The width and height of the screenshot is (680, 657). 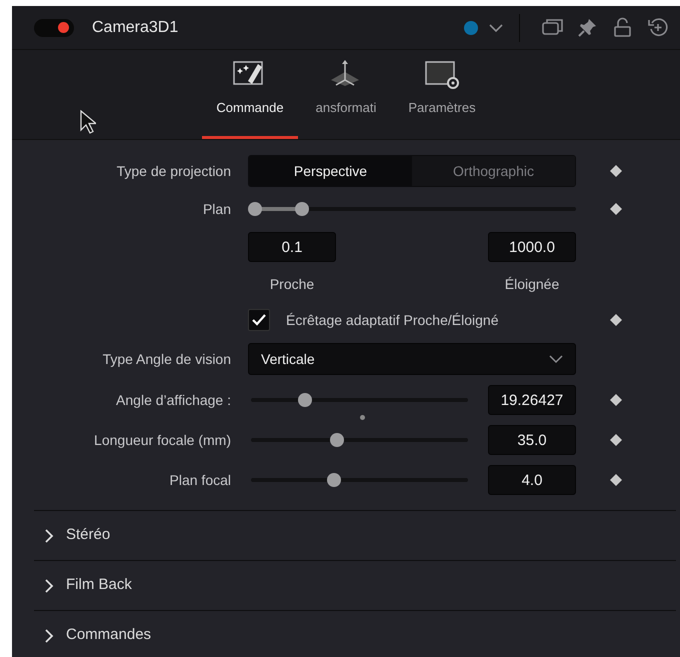 What do you see at coordinates (532, 247) in the screenshot?
I see `number-field: 1000.0` at bounding box center [532, 247].